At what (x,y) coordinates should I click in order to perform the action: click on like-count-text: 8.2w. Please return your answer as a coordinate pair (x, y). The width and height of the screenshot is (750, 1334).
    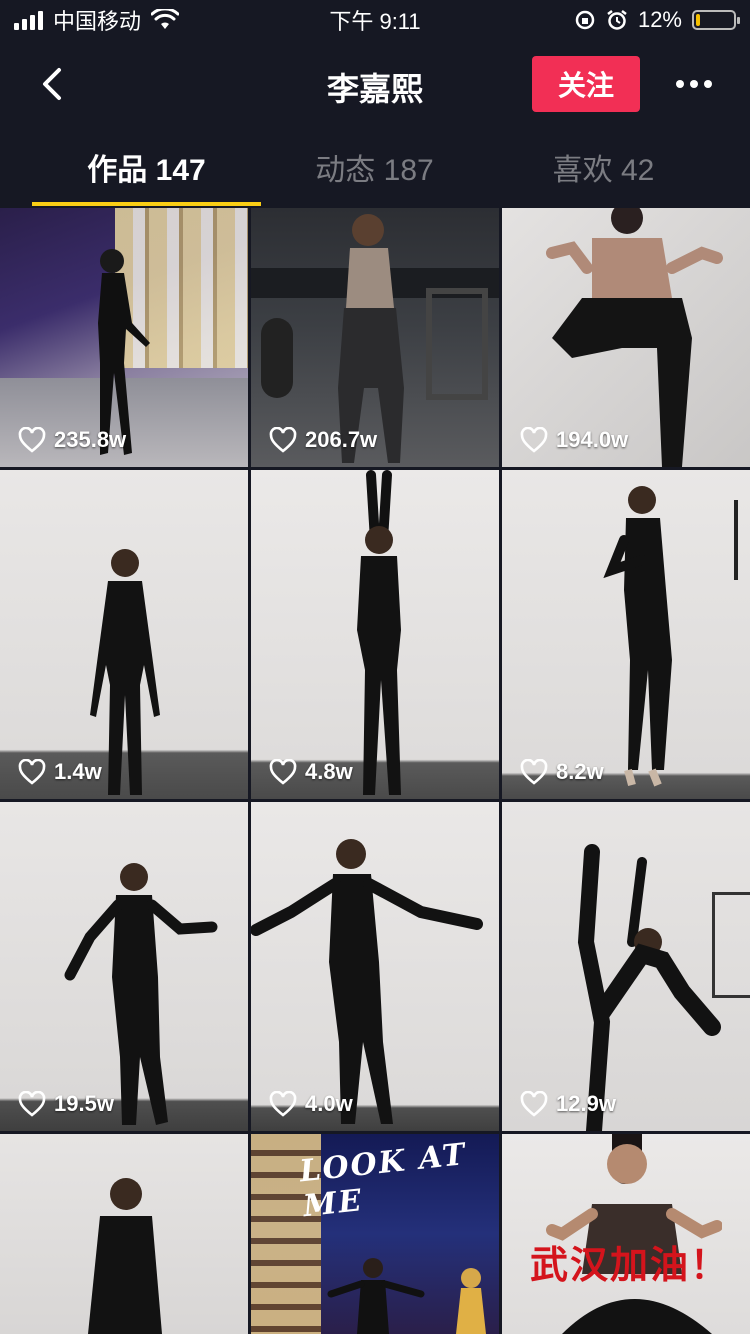
    Looking at the image, I should click on (580, 771).